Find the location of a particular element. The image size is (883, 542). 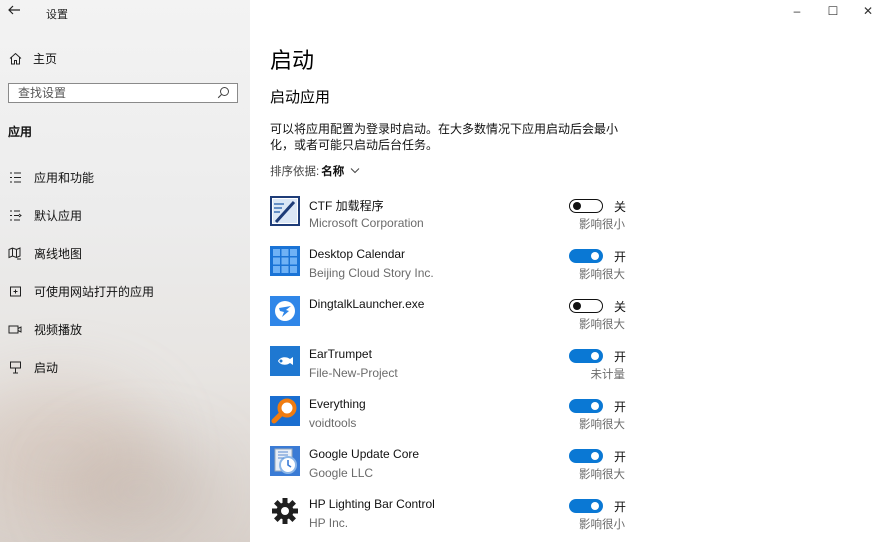

startup-app-row: DingtalkLauncher.exe 关 影响很大 is located at coordinates (455, 316).